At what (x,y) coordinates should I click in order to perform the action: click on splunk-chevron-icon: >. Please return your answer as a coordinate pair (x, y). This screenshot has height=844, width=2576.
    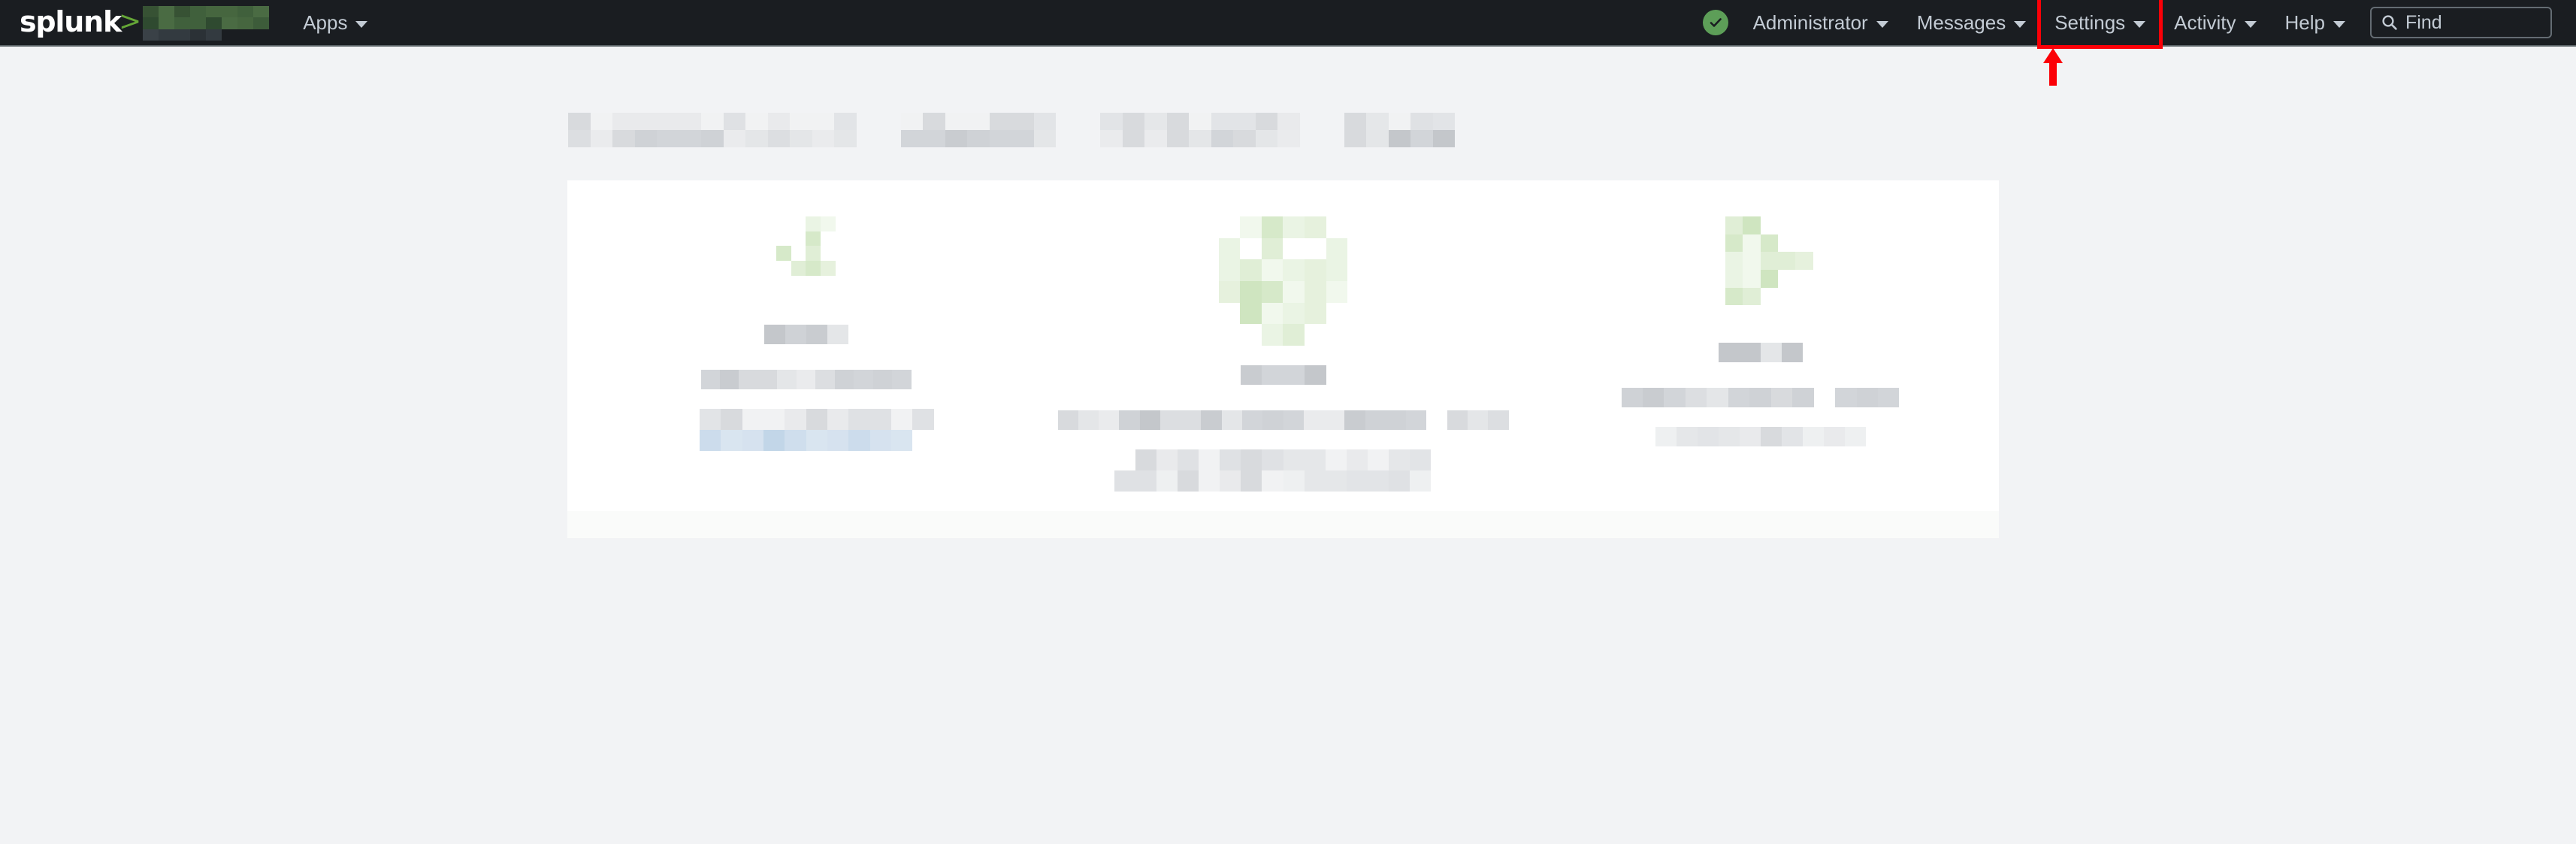
    Looking at the image, I should click on (131, 22).